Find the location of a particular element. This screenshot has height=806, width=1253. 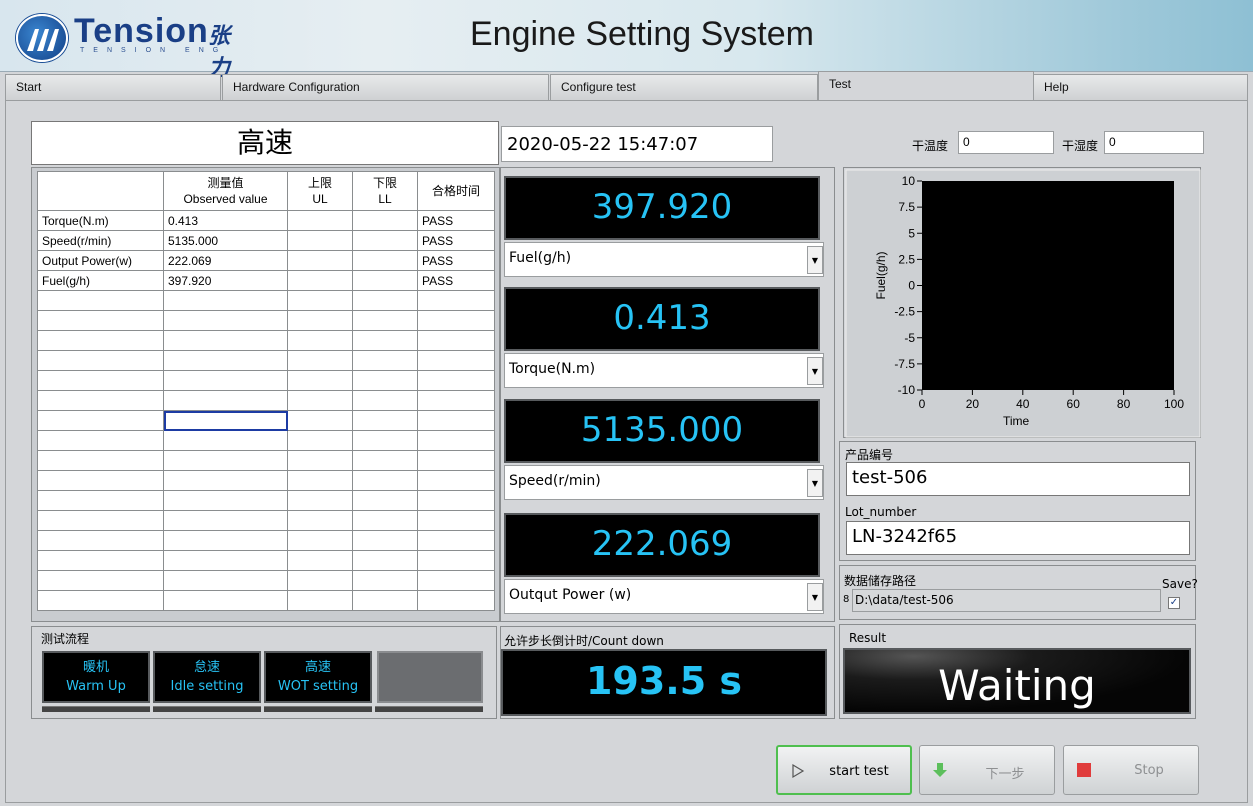

product-number-field: test-506 is located at coordinates (1018, 479).